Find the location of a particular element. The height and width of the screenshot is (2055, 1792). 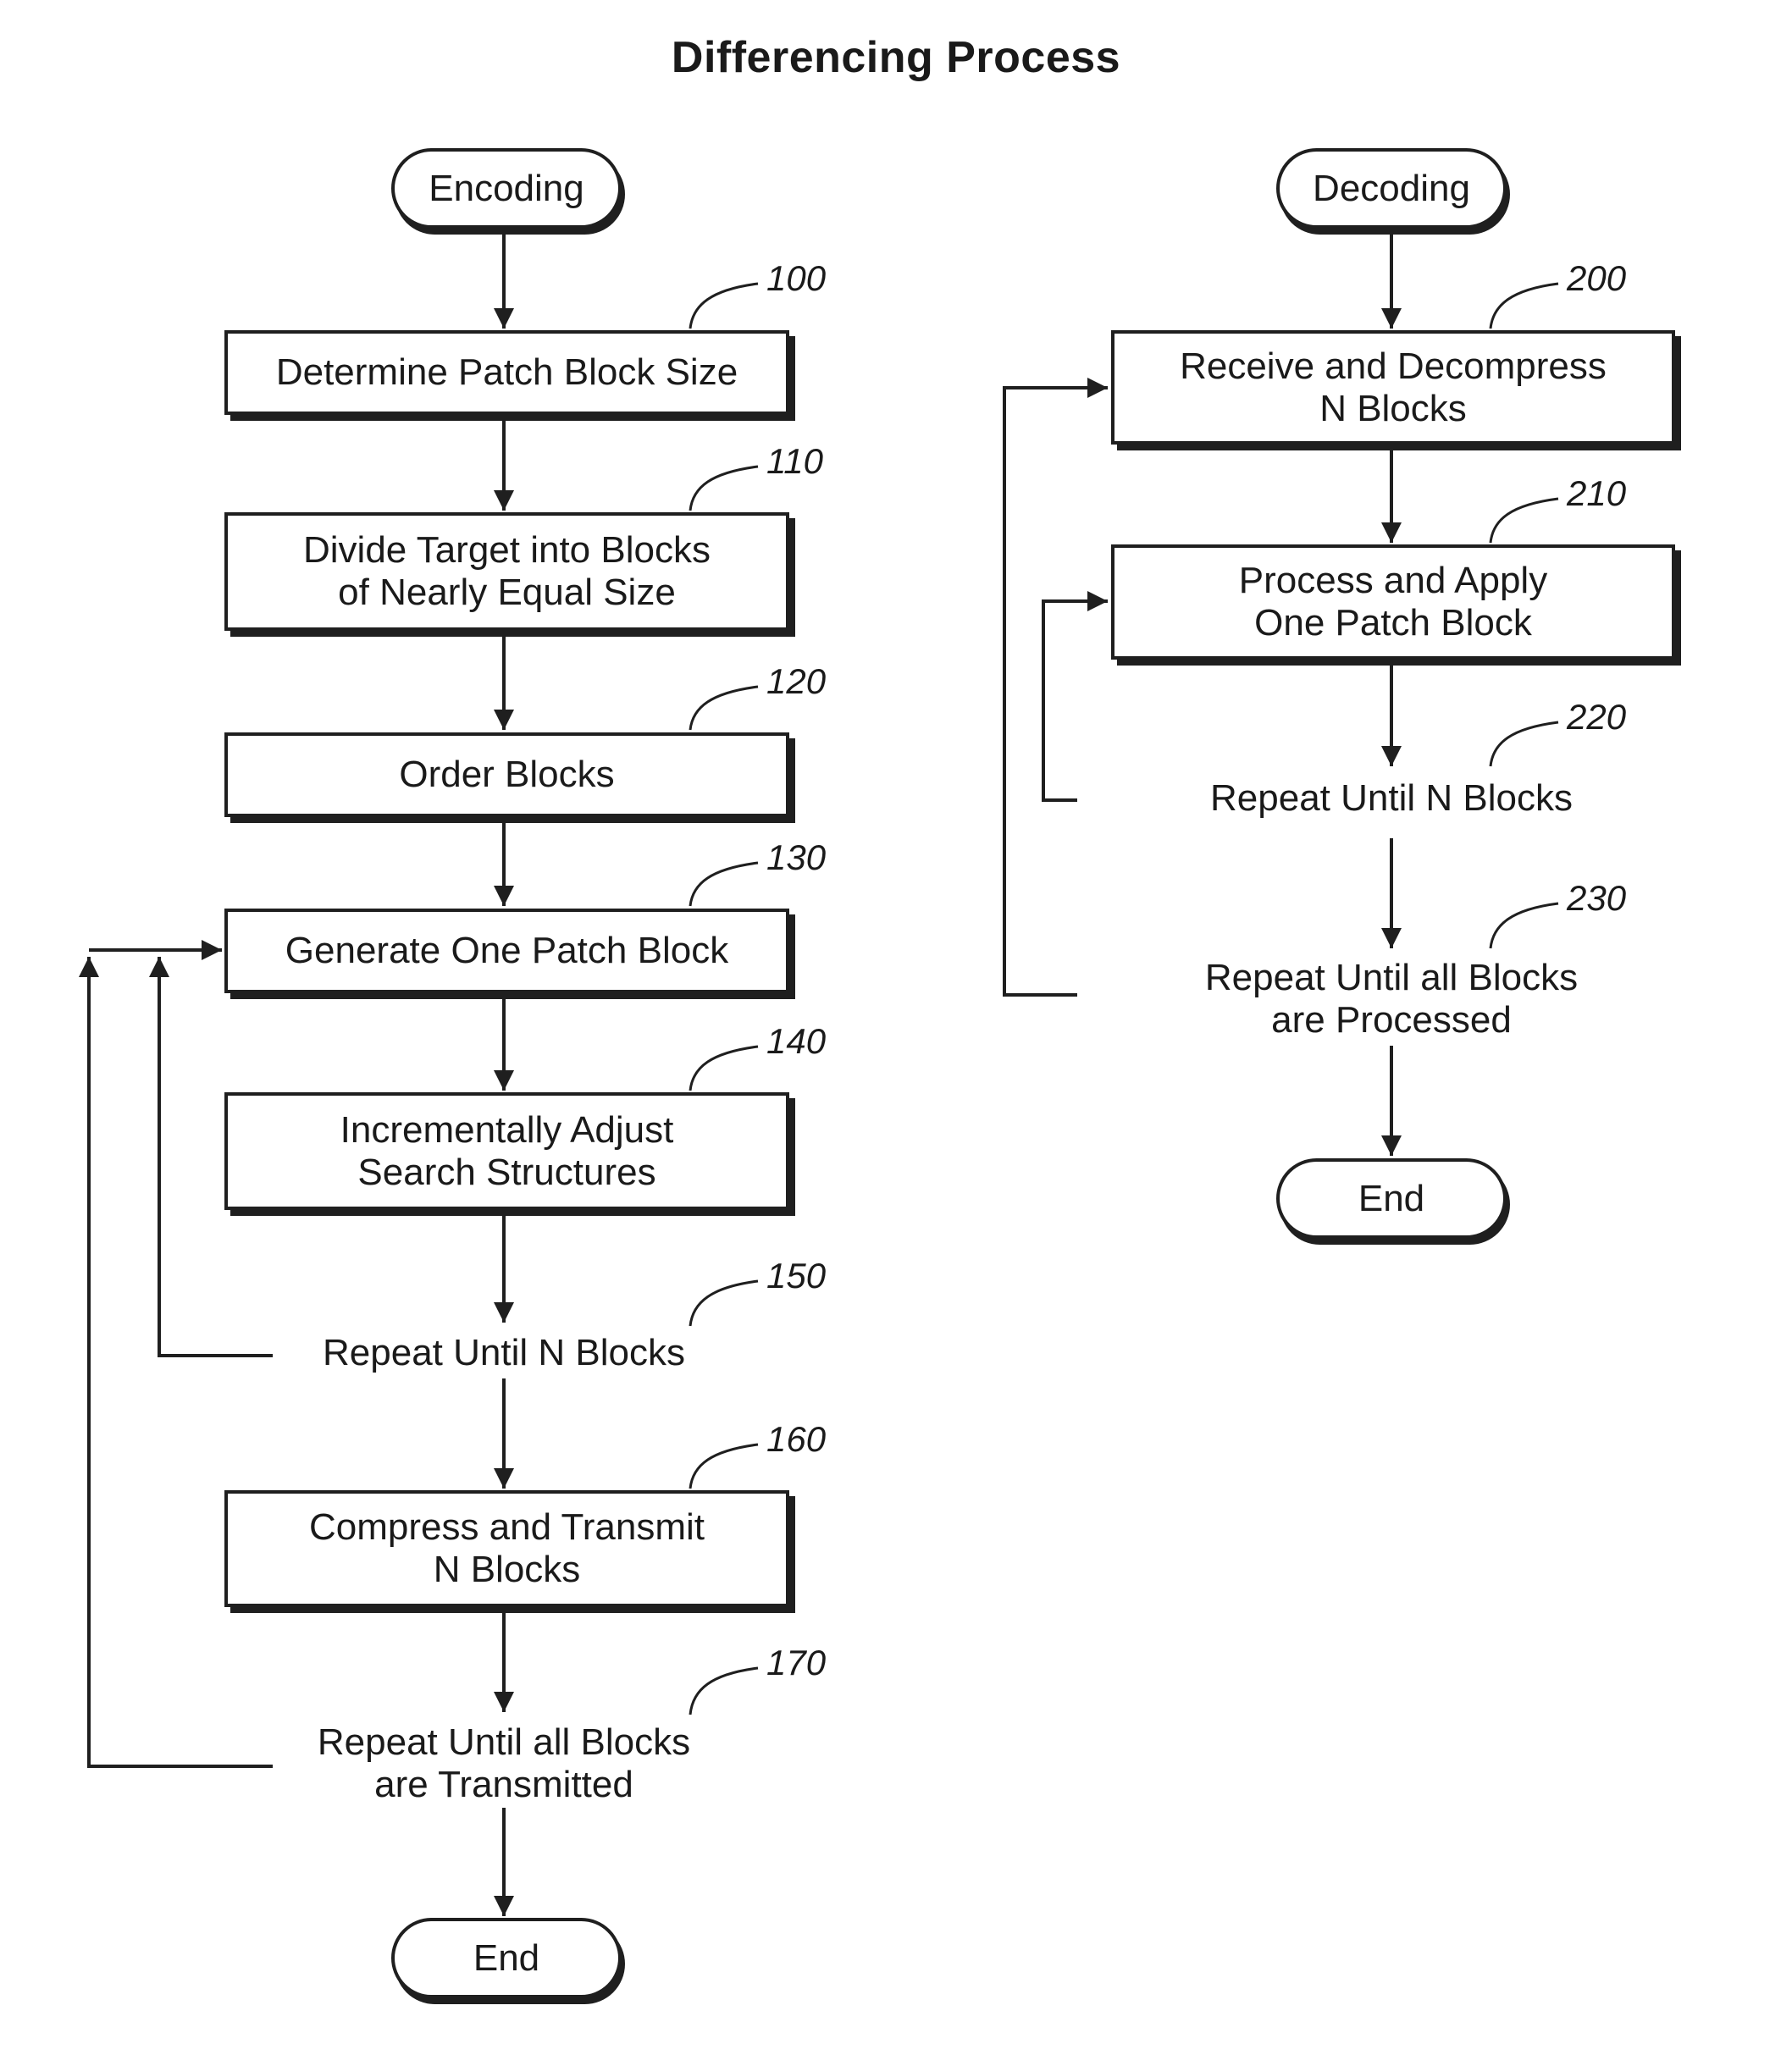

ref-220: 220 is located at coordinates (1597, 717).